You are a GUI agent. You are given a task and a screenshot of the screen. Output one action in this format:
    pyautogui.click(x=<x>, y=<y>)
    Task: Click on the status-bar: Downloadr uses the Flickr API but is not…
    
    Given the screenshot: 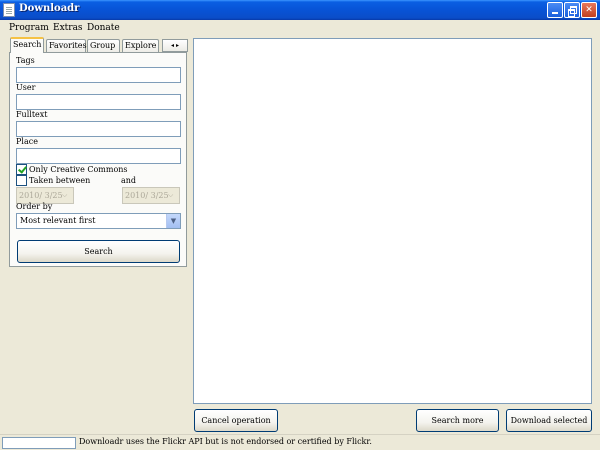 What is the action you would take?
    pyautogui.click(x=300, y=442)
    